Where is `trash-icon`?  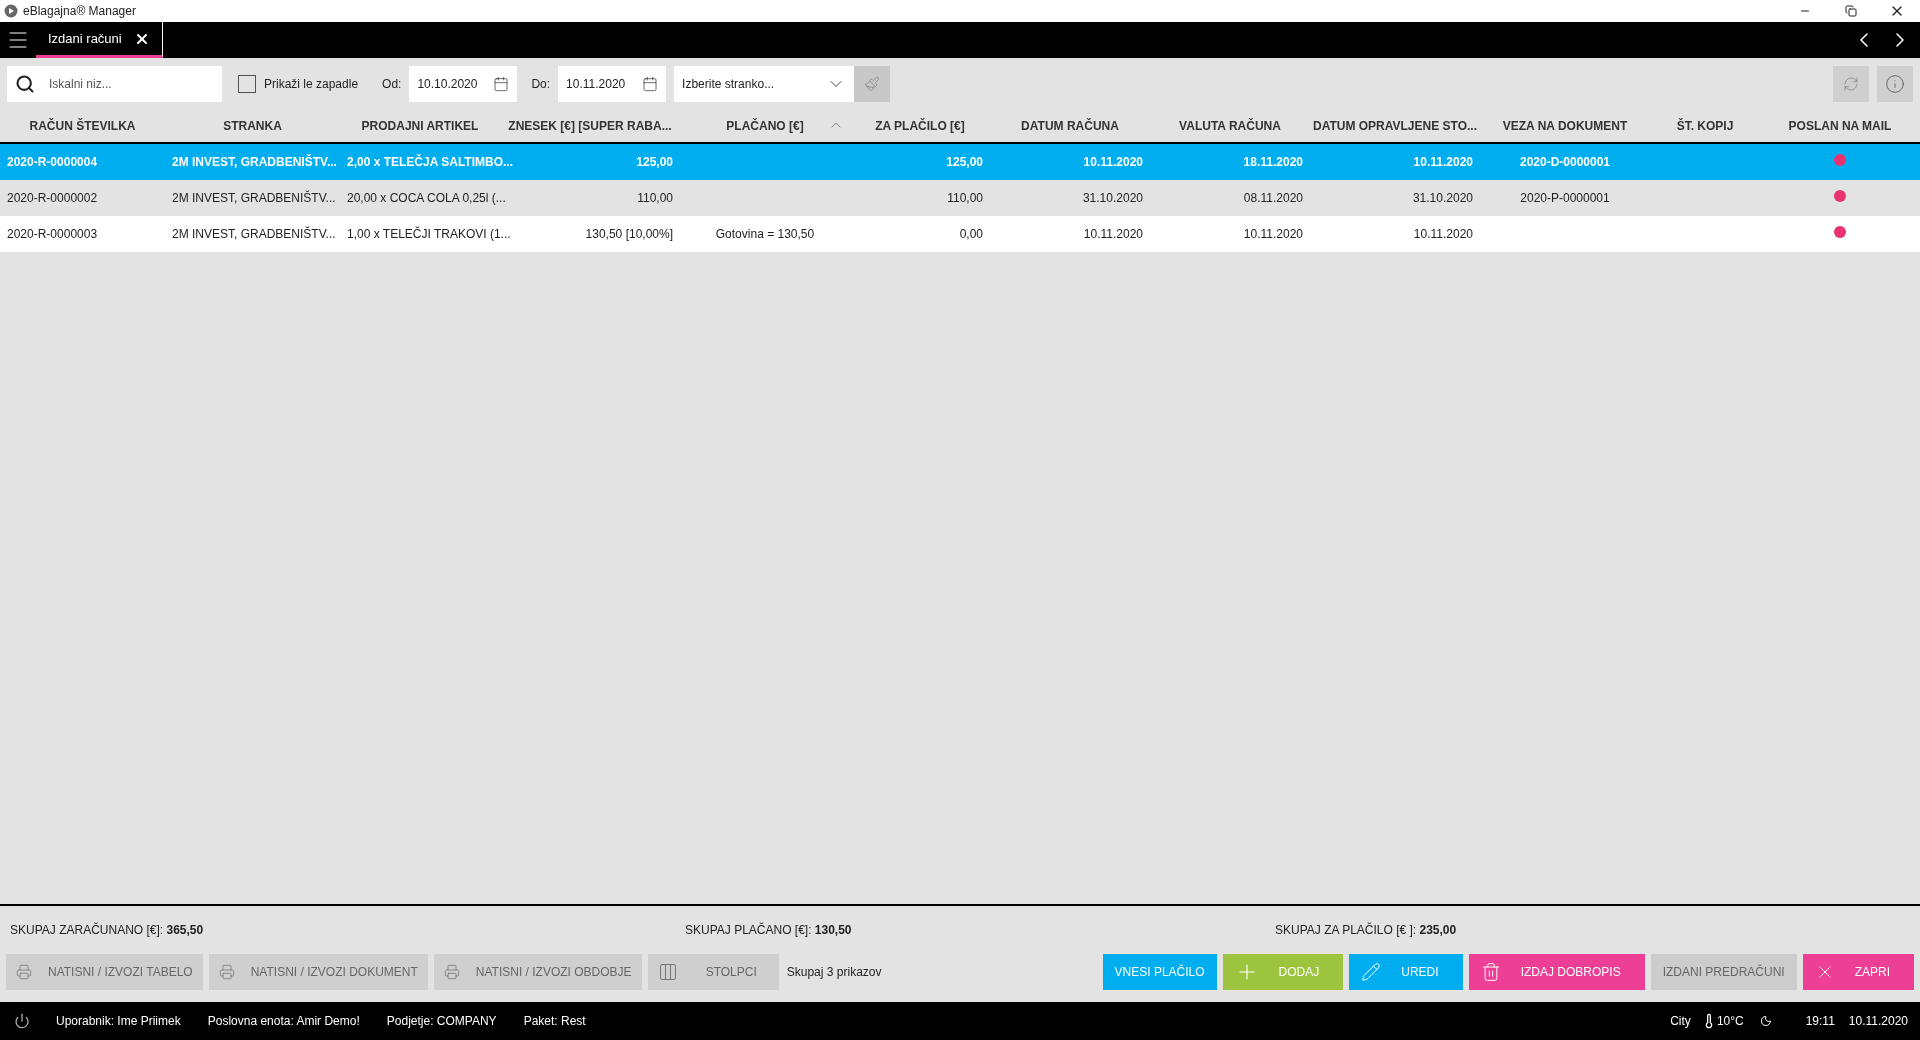
trash-icon is located at coordinates (1490, 972).